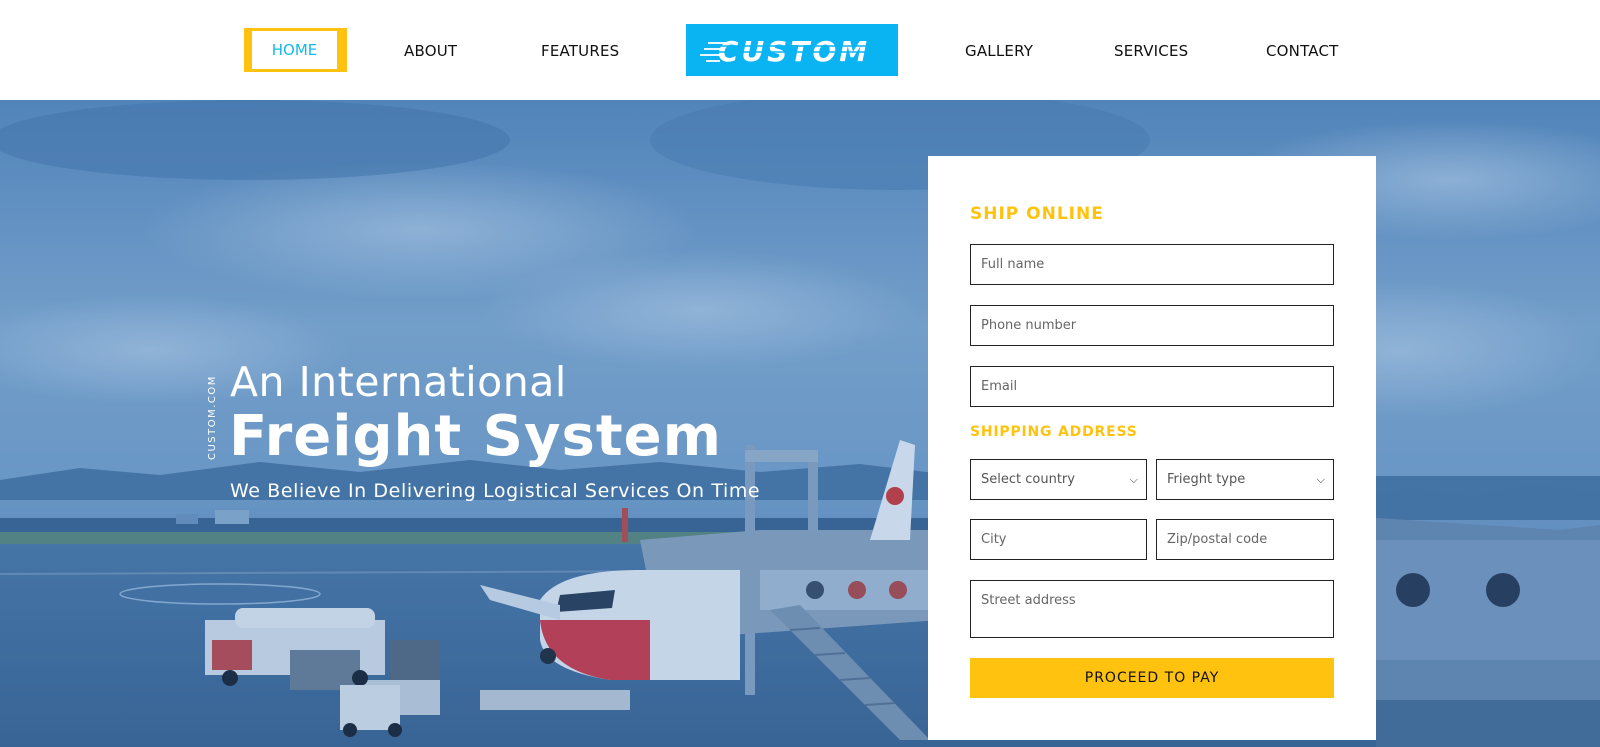 This screenshot has height=747, width=1600. What do you see at coordinates (398, 382) in the screenshot?
I see `hero-heading-line1: An International` at bounding box center [398, 382].